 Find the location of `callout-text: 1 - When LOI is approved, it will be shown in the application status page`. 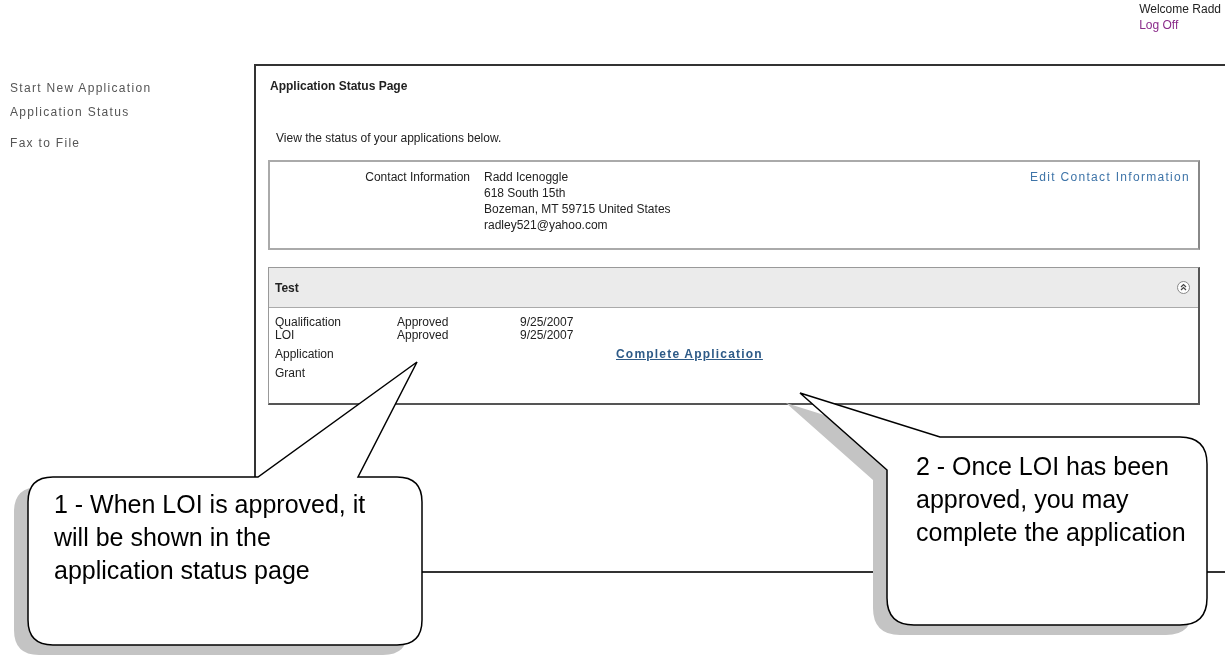

callout-text: 1 - When LOI is approved, it will be shown in the application status page is located at coordinates (210, 537).